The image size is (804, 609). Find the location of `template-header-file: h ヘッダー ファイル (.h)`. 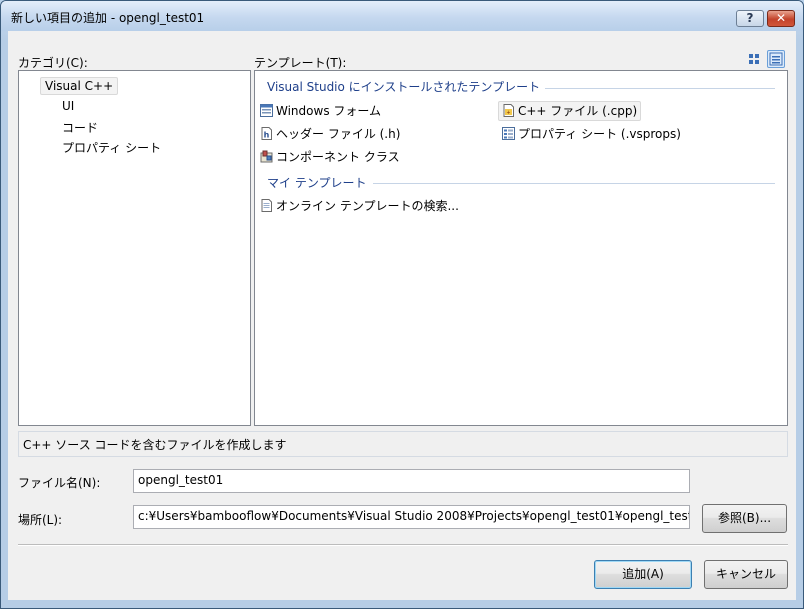

template-header-file: h ヘッダー ファイル (.h) is located at coordinates (330, 134).